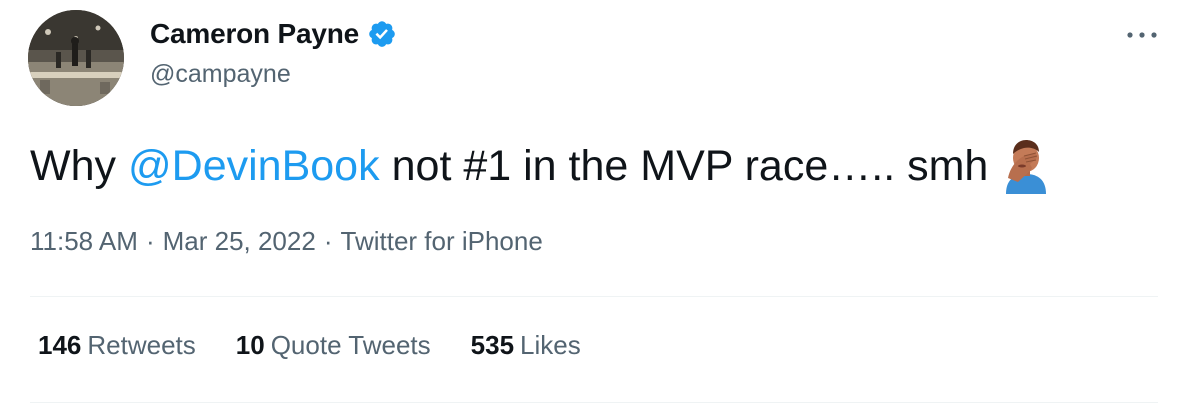 The image size is (1188, 406). I want to click on retweets-count: 146, so click(60, 345).